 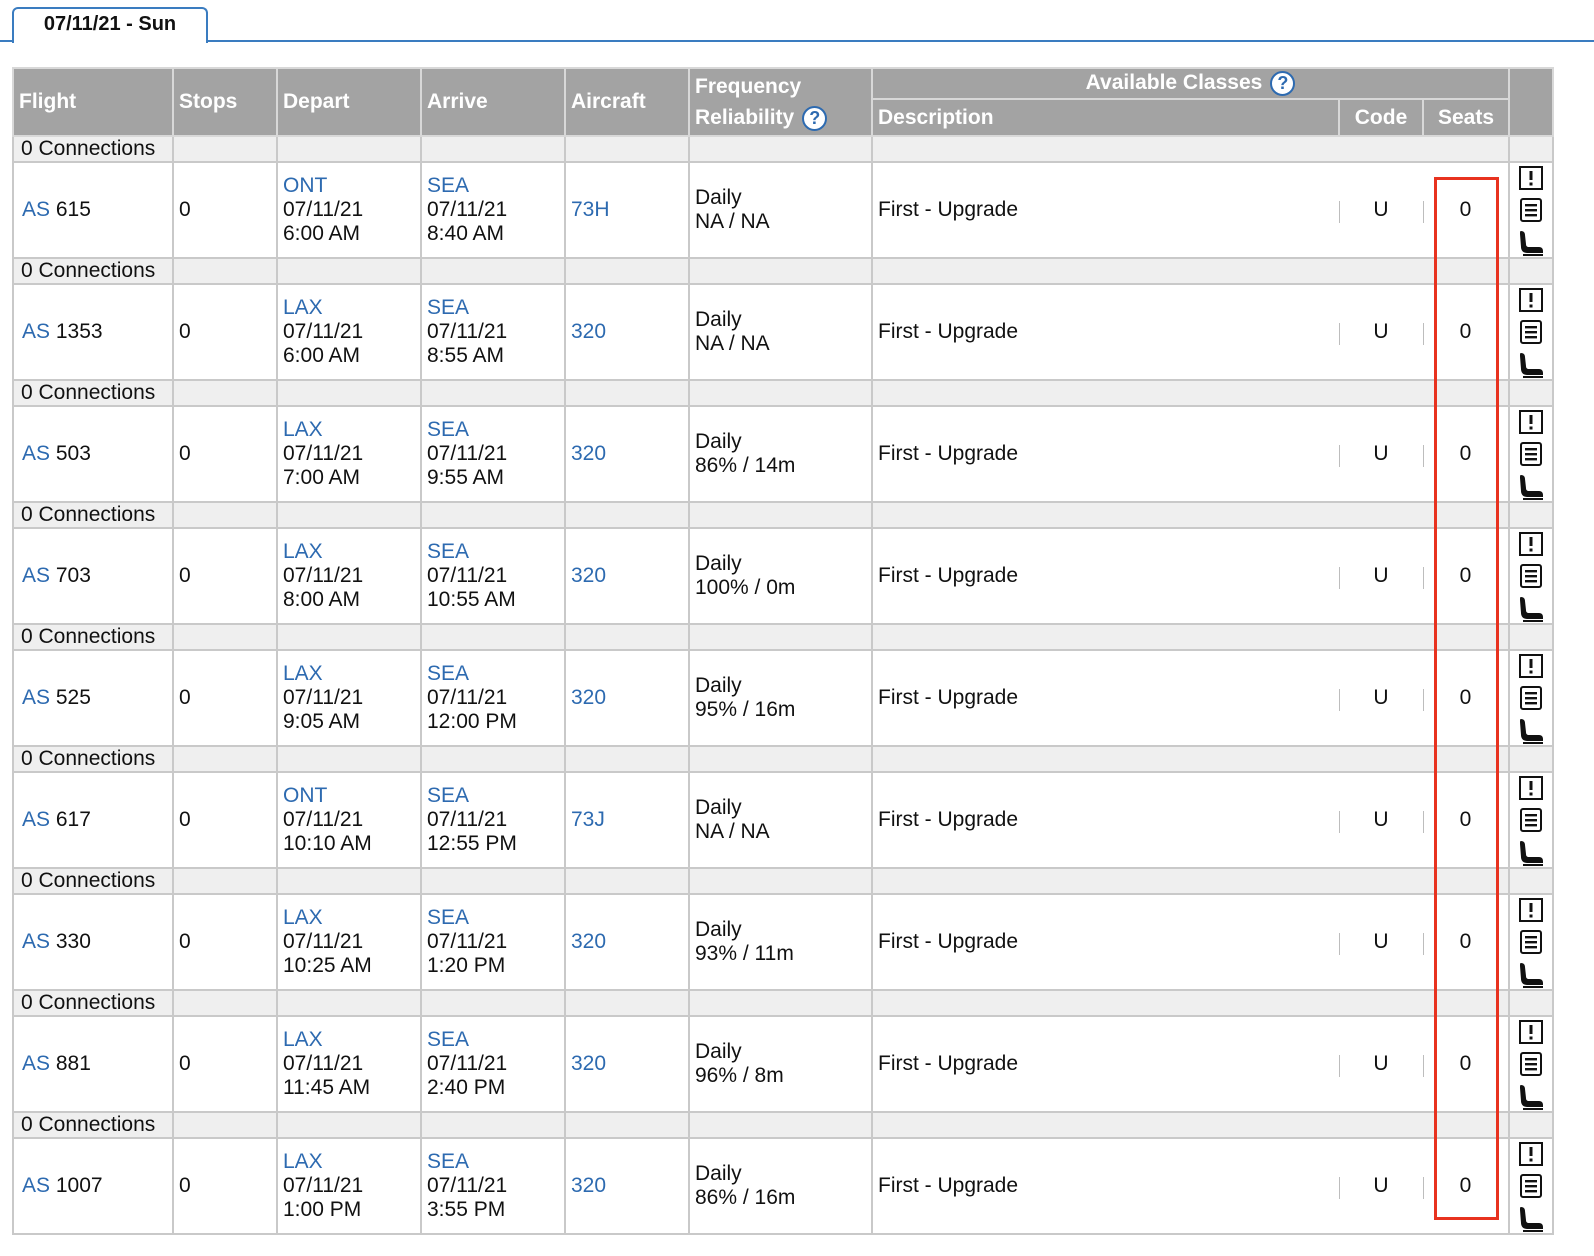 I want to click on flight-number: 1007, so click(x=79, y=1185).